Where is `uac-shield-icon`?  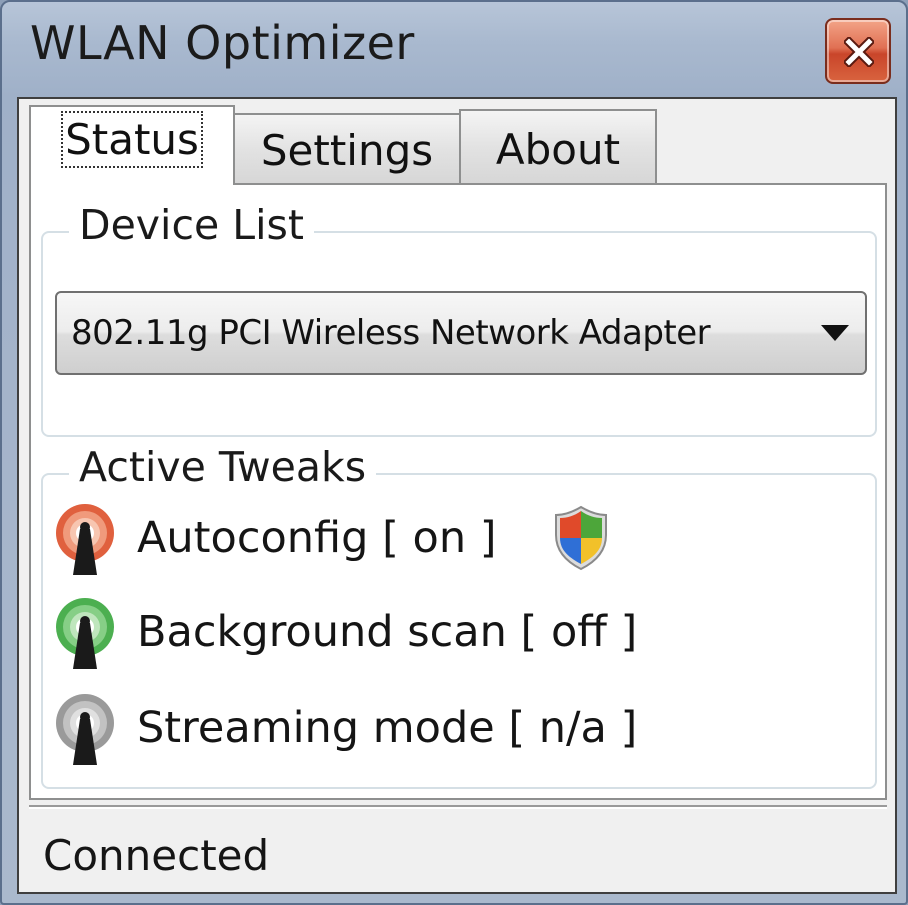 uac-shield-icon is located at coordinates (581, 538).